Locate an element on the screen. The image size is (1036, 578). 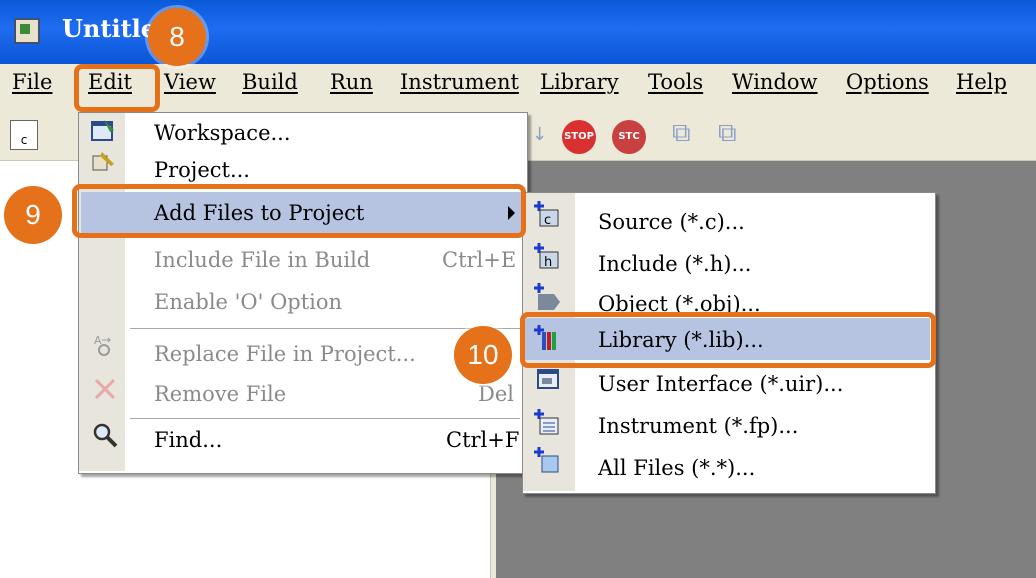
source-file-icon: c is located at coordinates (546, 214).